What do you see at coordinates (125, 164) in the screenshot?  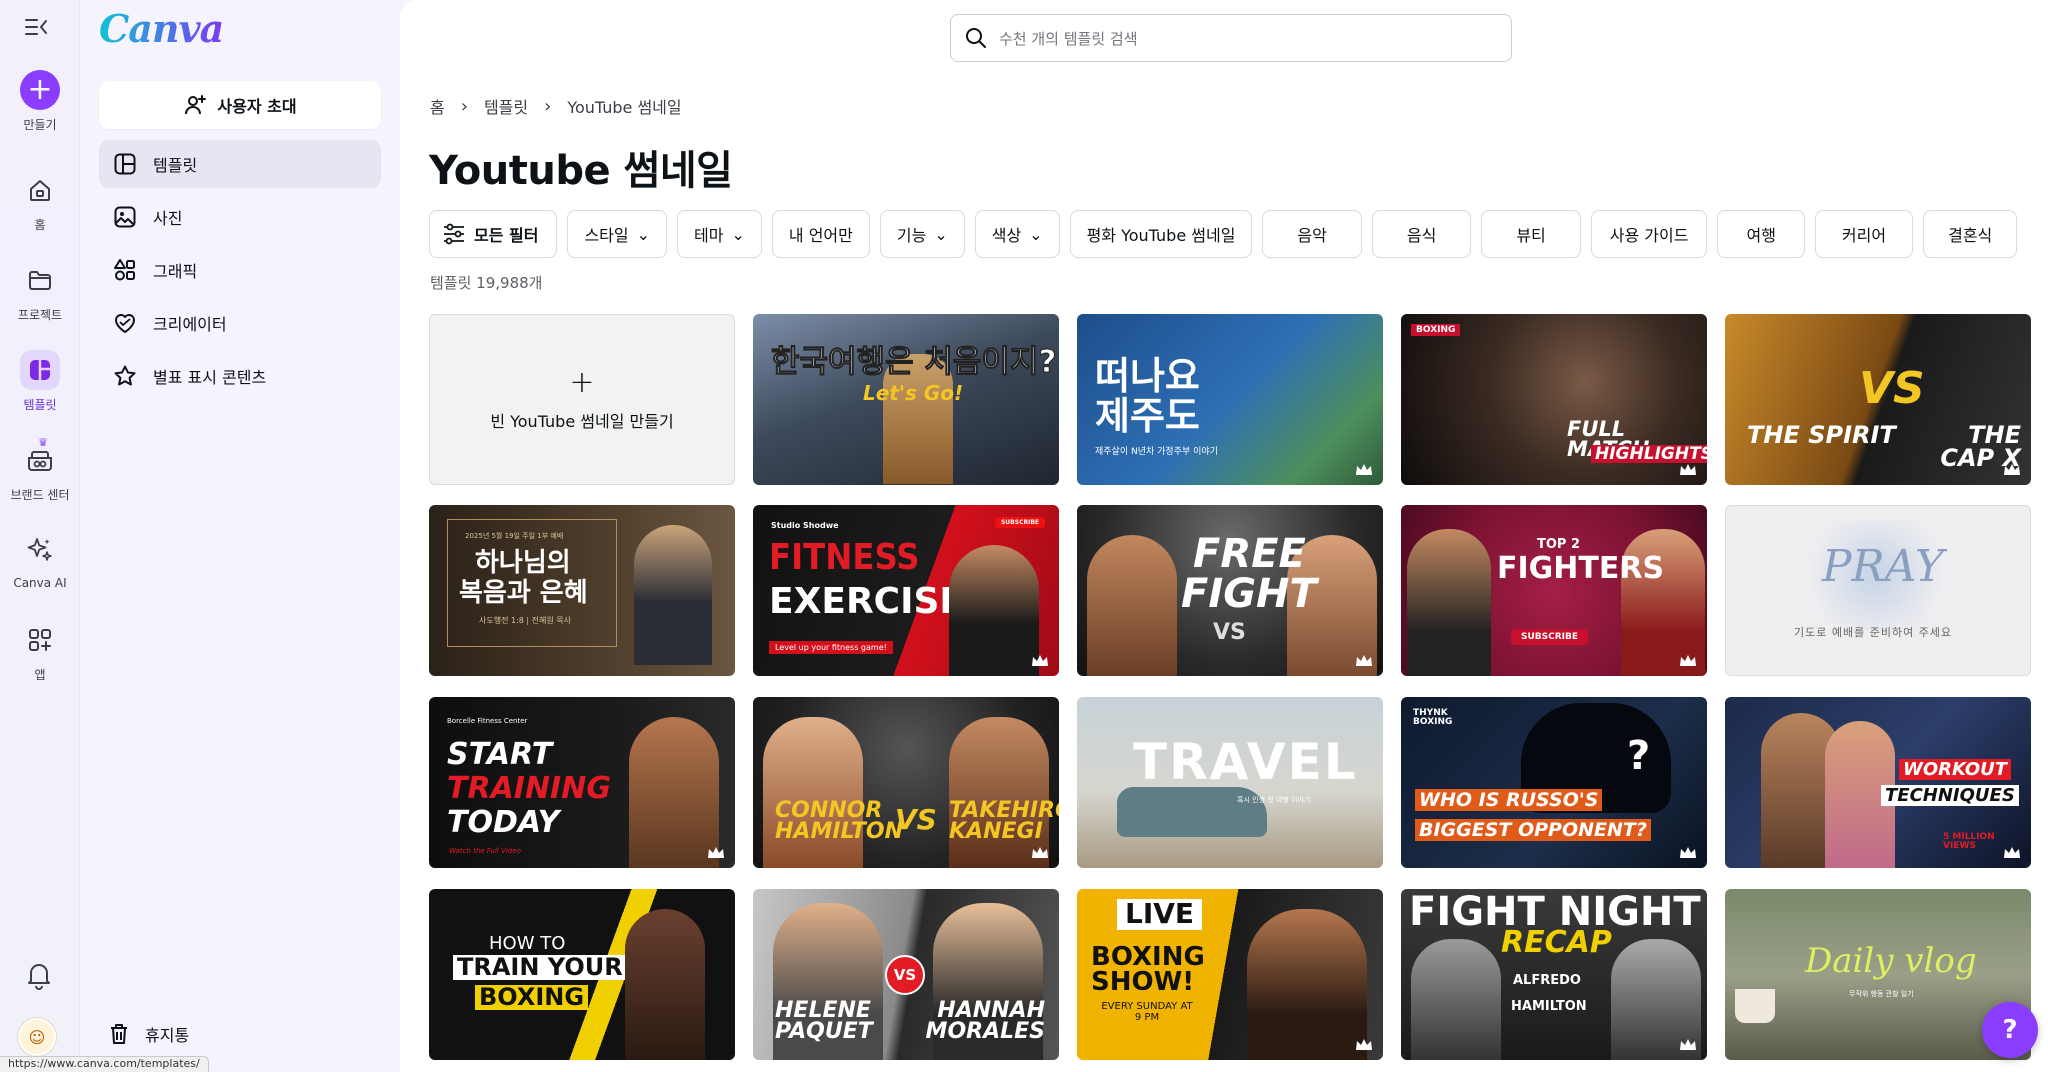 I see `template-icon` at bounding box center [125, 164].